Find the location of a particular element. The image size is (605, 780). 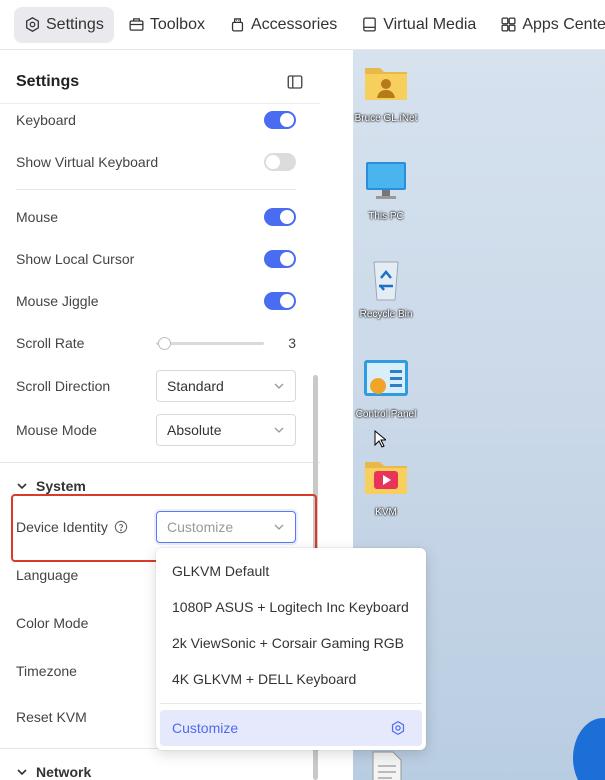

keyboard-label: Keyboard is located at coordinates (46, 120).